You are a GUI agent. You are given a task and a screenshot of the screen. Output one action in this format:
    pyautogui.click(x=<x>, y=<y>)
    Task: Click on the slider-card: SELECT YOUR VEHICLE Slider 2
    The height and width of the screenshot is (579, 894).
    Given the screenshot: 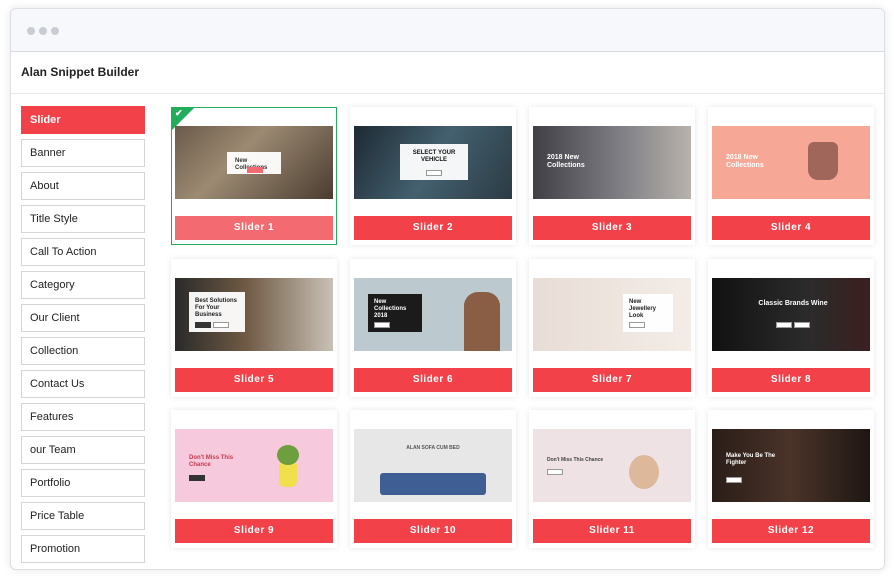 What is the action you would take?
    pyautogui.click(x=433, y=176)
    